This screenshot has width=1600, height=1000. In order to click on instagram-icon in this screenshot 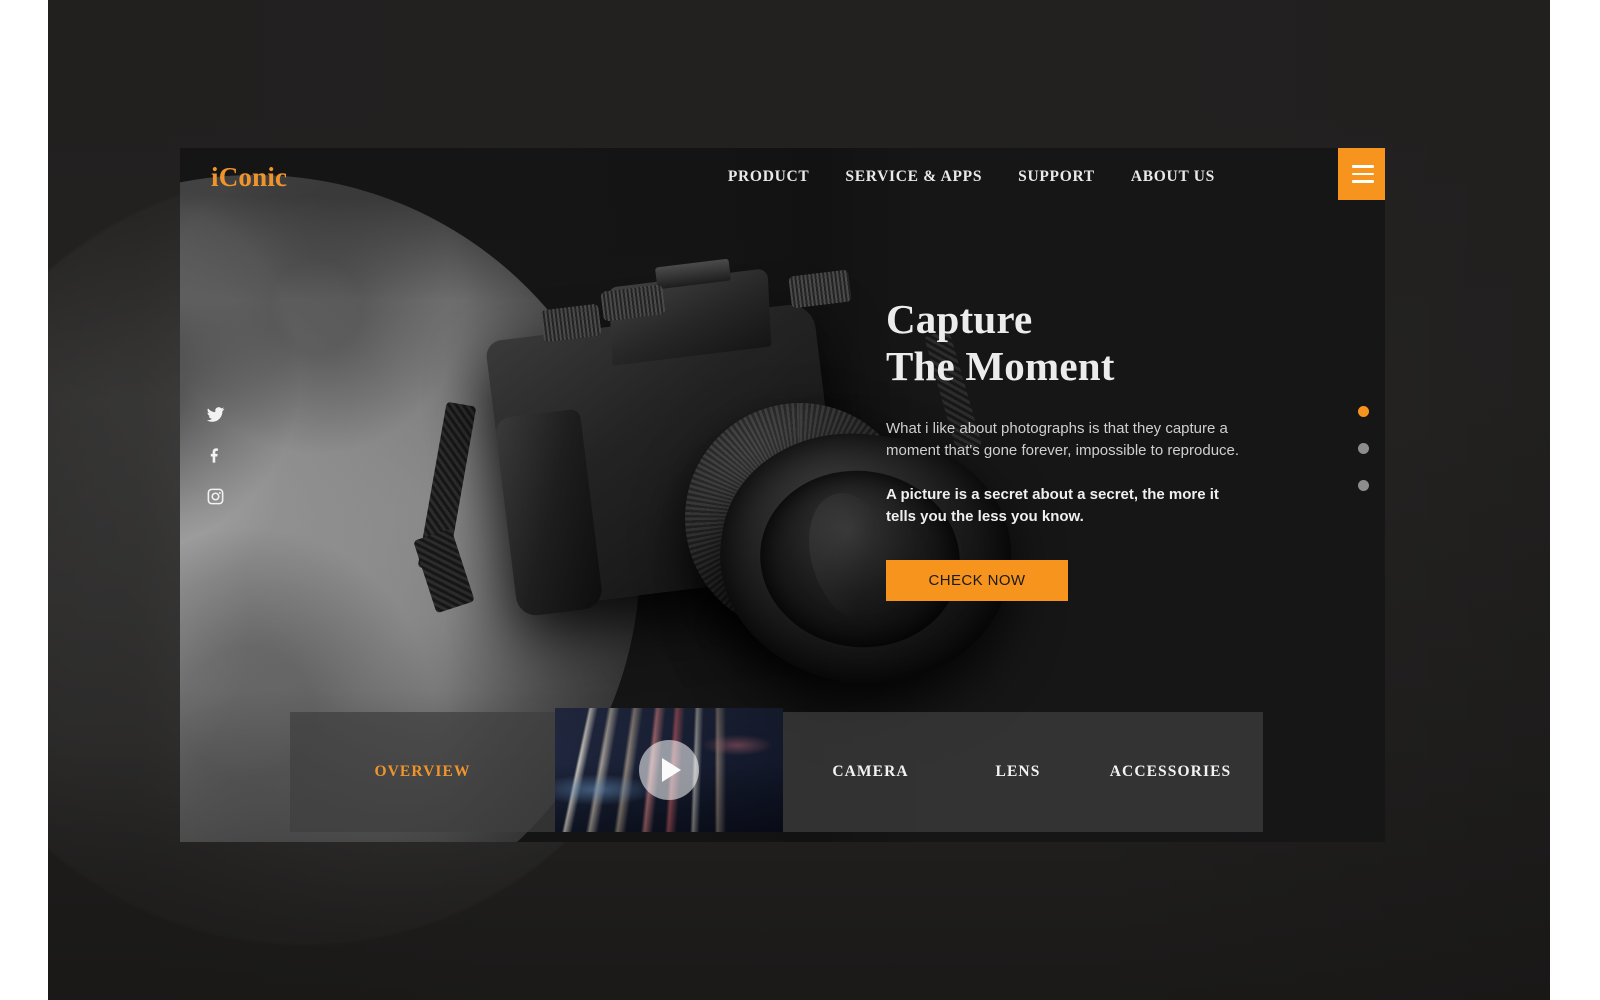, I will do `click(215, 496)`.